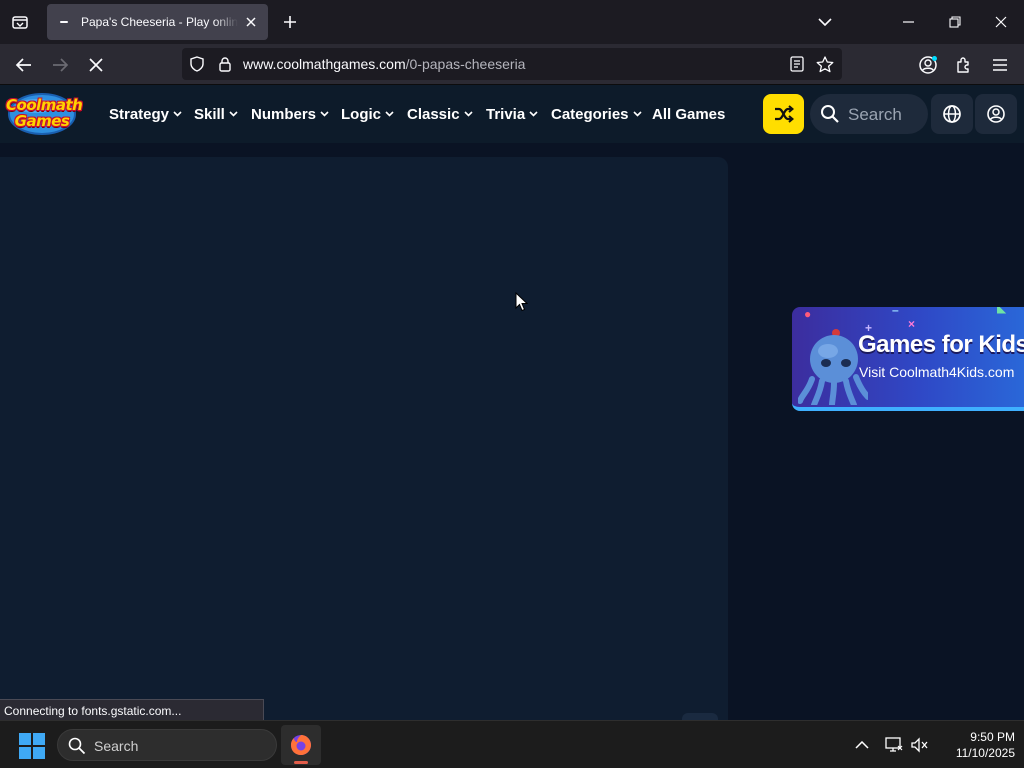  What do you see at coordinates (32, 746) in the screenshot?
I see `windows-start-icon` at bounding box center [32, 746].